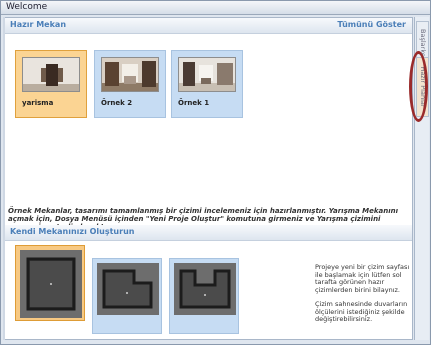  Describe the element at coordinates (117, 103) in the screenshot. I see `space-card-label: Örnek 2` at that location.